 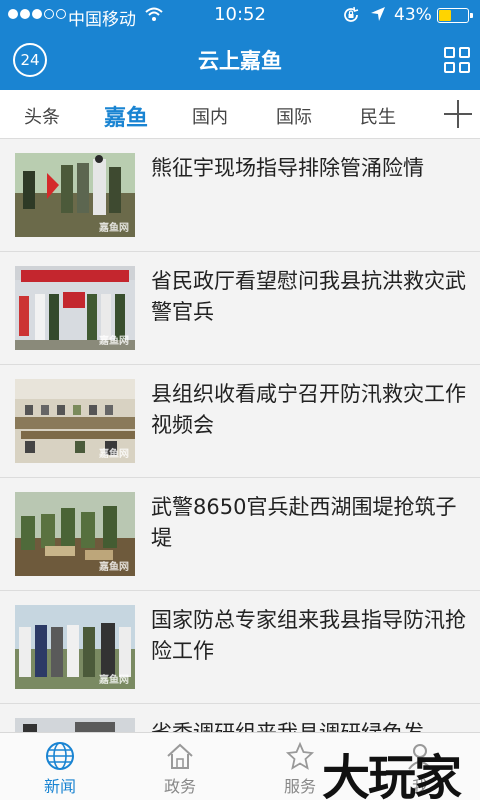 What do you see at coordinates (304, 522) in the screenshot?
I see `news-title: 武警8650官兵赴西湖围堤抢筑子堤` at bounding box center [304, 522].